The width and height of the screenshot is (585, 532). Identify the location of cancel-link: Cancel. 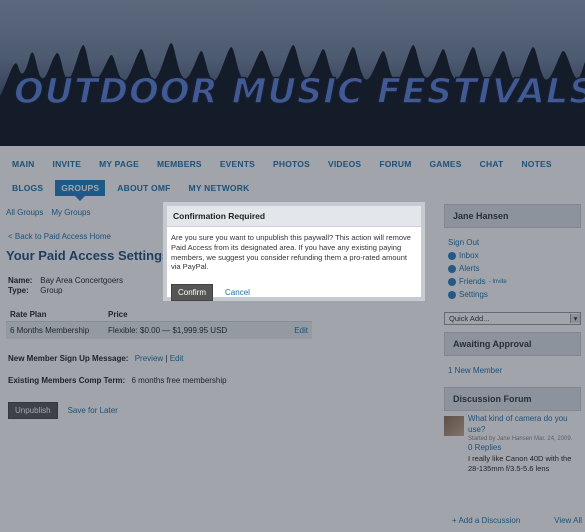
(237, 292).